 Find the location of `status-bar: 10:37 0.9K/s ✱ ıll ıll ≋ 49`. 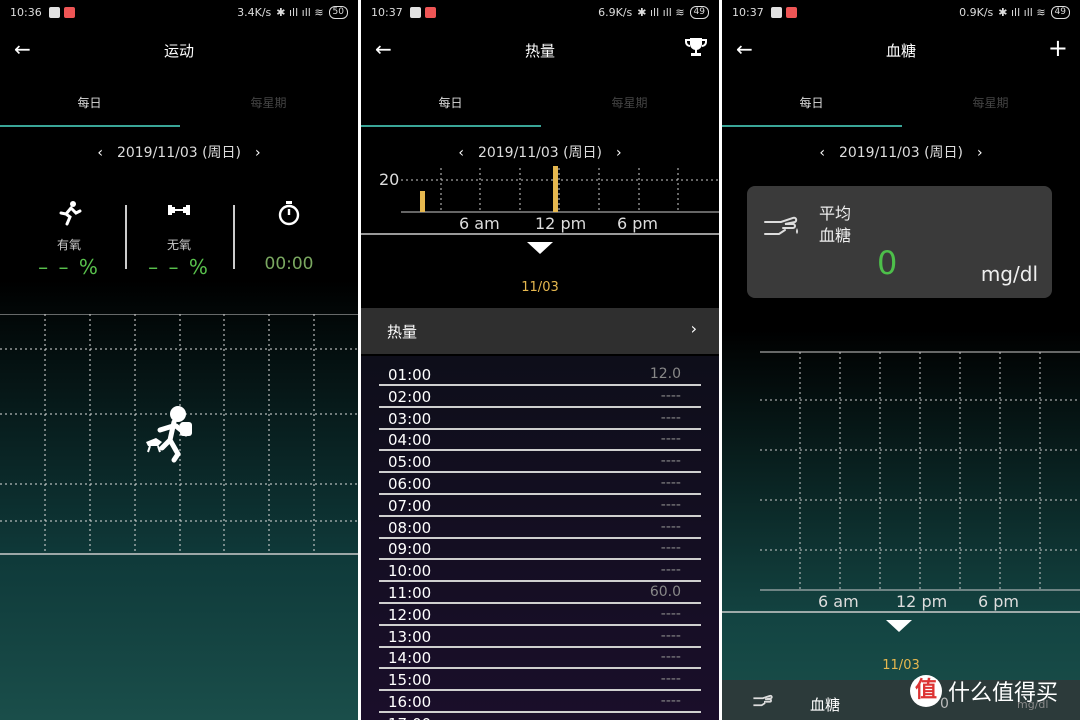

status-bar: 10:37 0.9K/s ✱ ıll ıll ≋ 49 is located at coordinates (901, 13).